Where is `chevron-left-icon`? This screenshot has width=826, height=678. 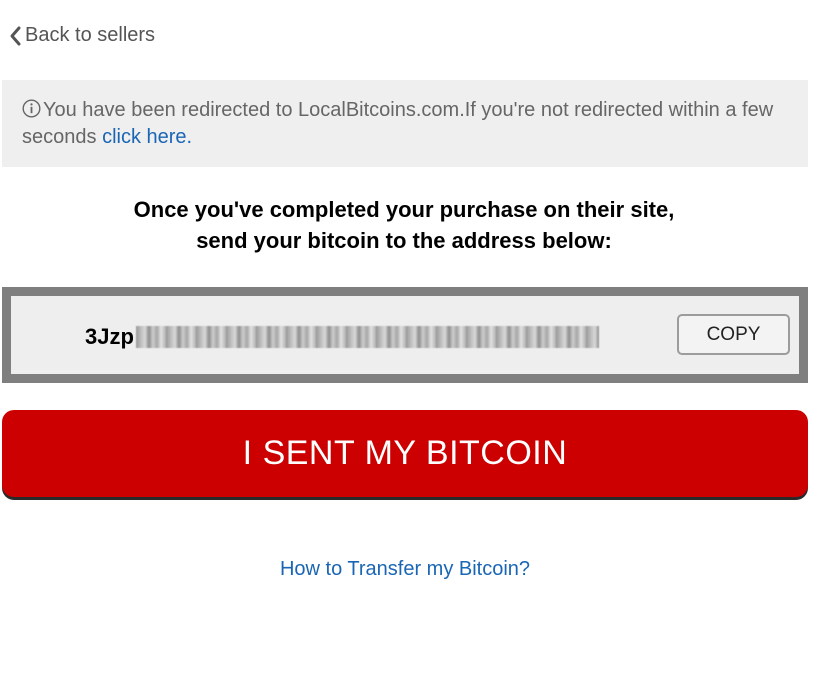 chevron-left-icon is located at coordinates (15, 36).